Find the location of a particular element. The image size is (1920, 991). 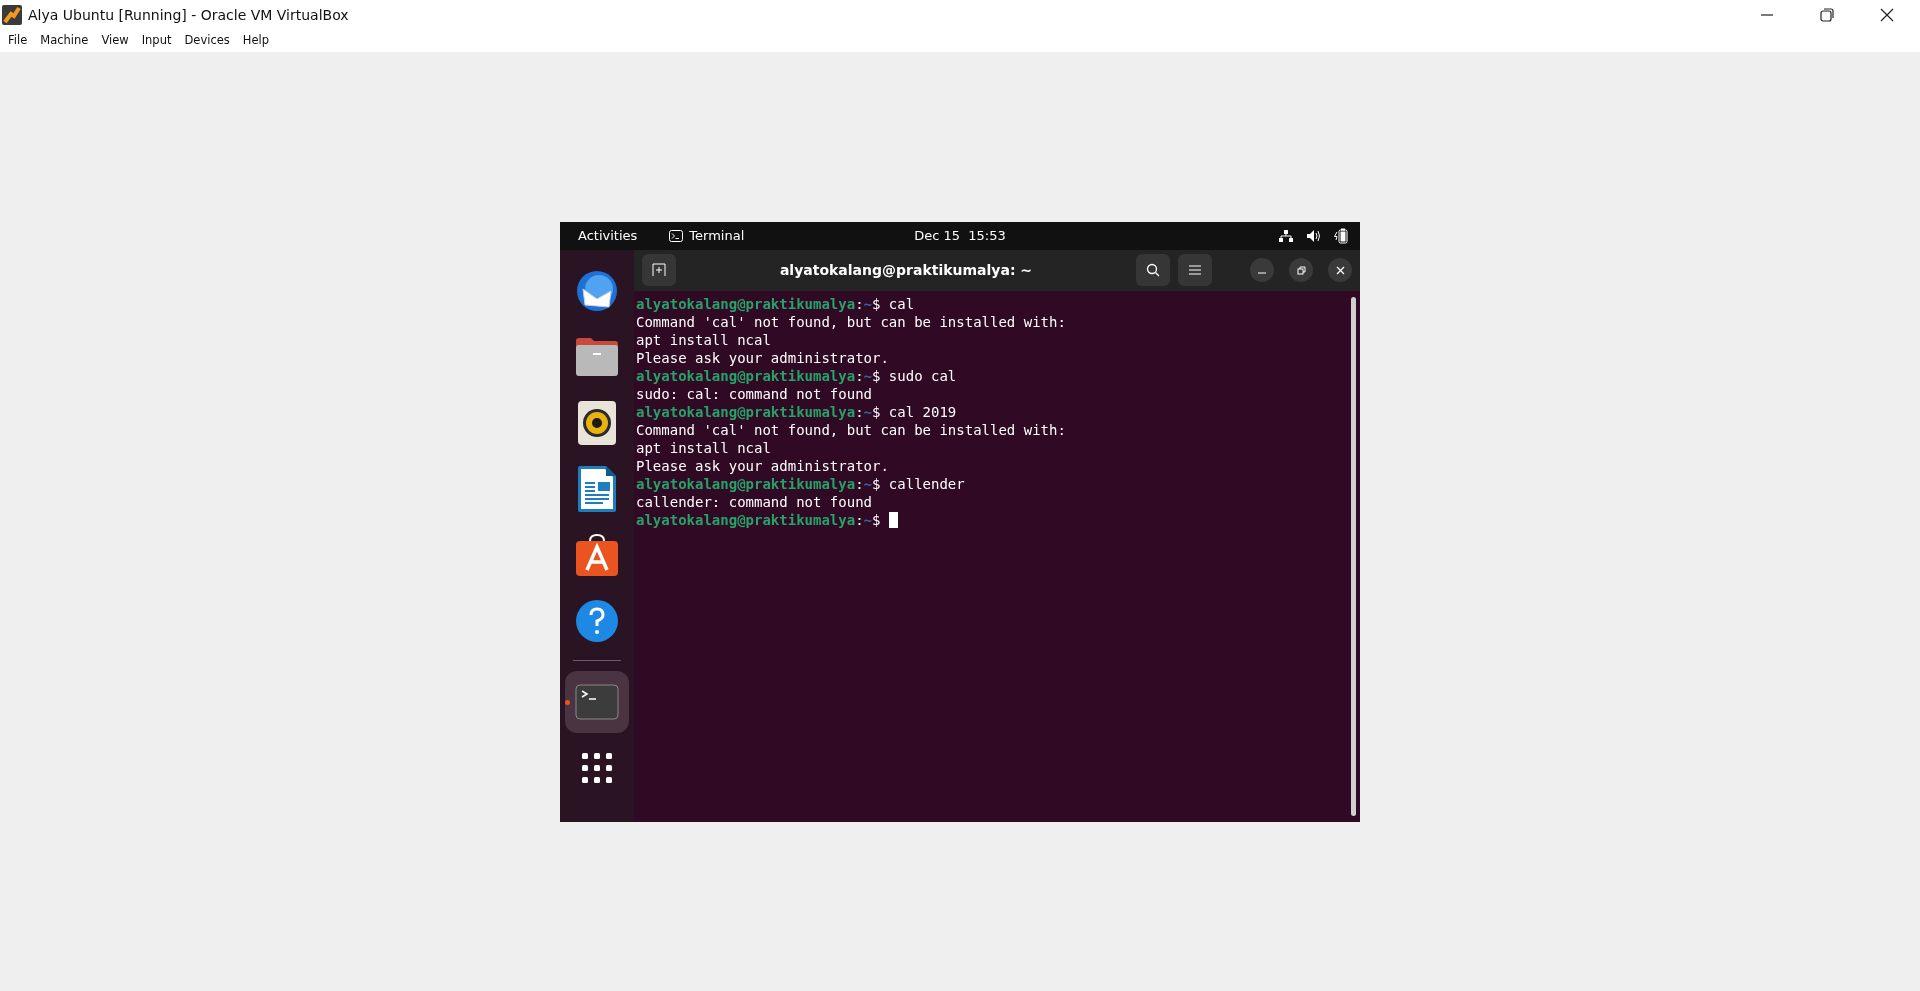

menu-icon is located at coordinates (1195, 270).